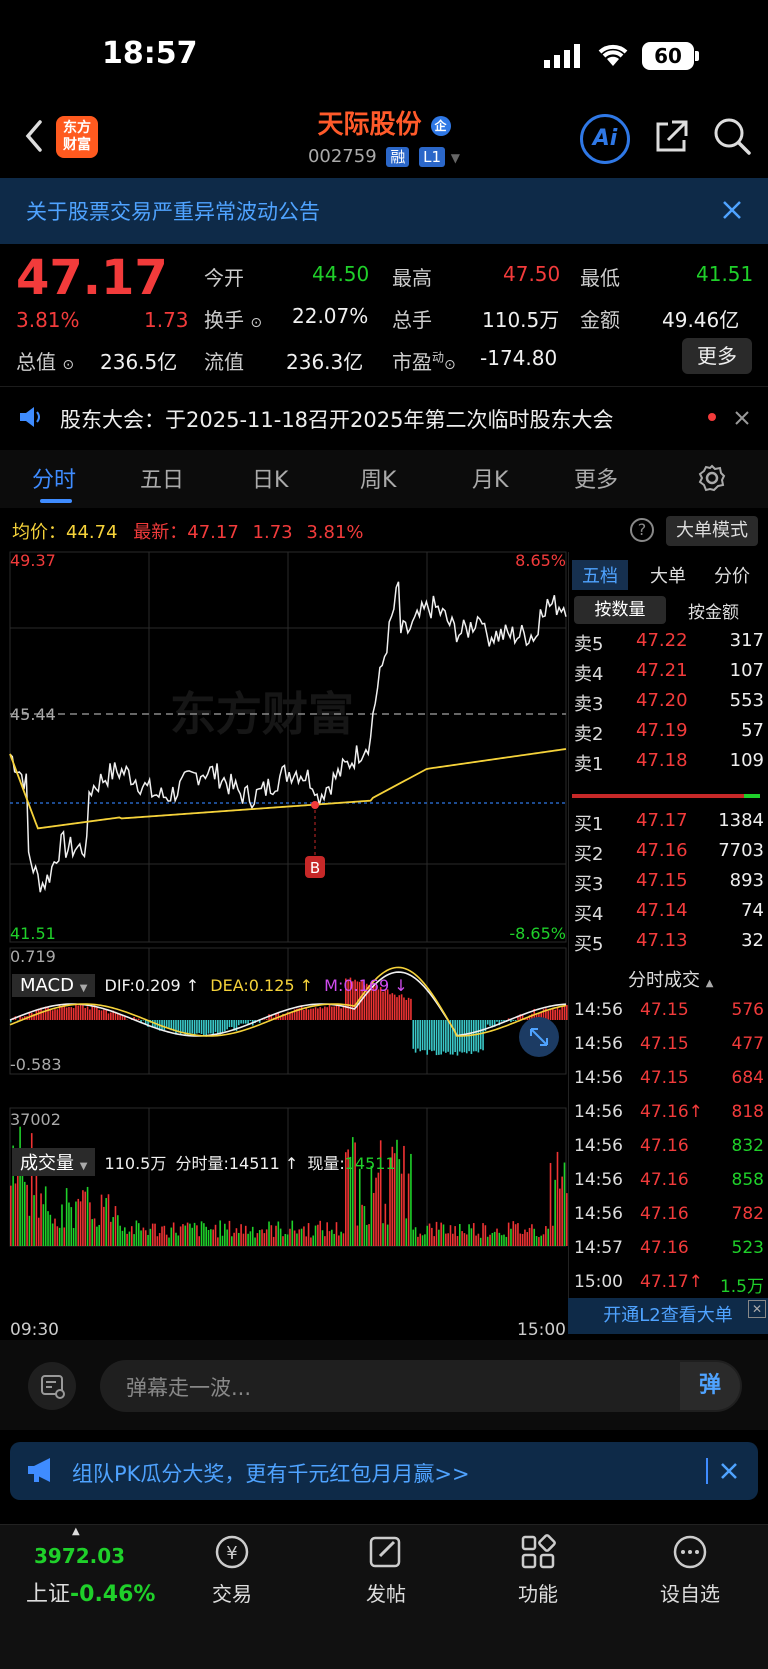  I want to click on tab-weekly-k: 周K, so click(378, 478).